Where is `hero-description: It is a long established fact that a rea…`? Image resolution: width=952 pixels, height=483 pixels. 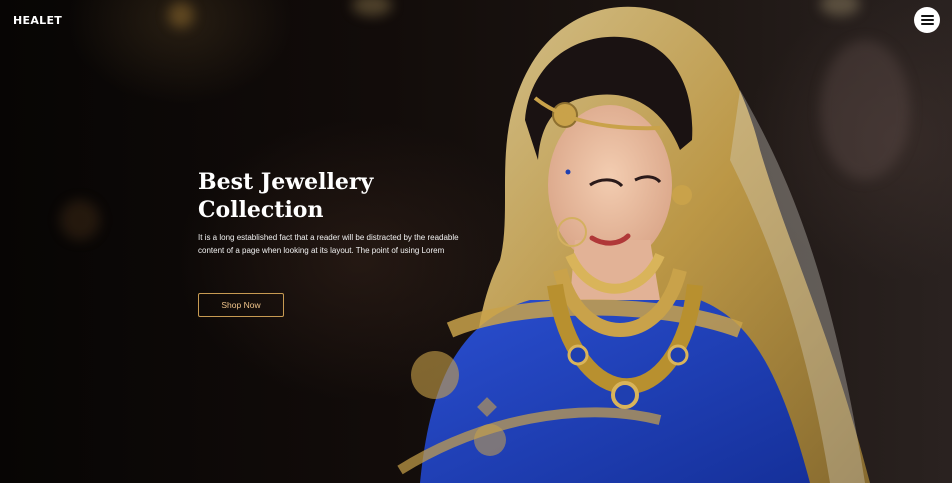
hero-description: It is a long established fact that a rea… is located at coordinates (328, 244).